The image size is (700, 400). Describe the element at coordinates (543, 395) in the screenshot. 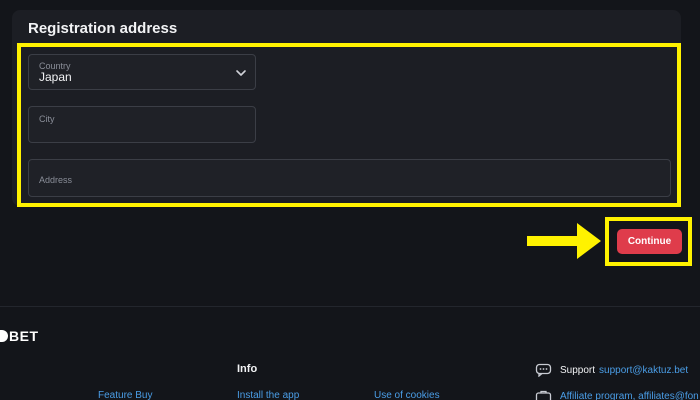

I see `briefcase-icon` at that location.